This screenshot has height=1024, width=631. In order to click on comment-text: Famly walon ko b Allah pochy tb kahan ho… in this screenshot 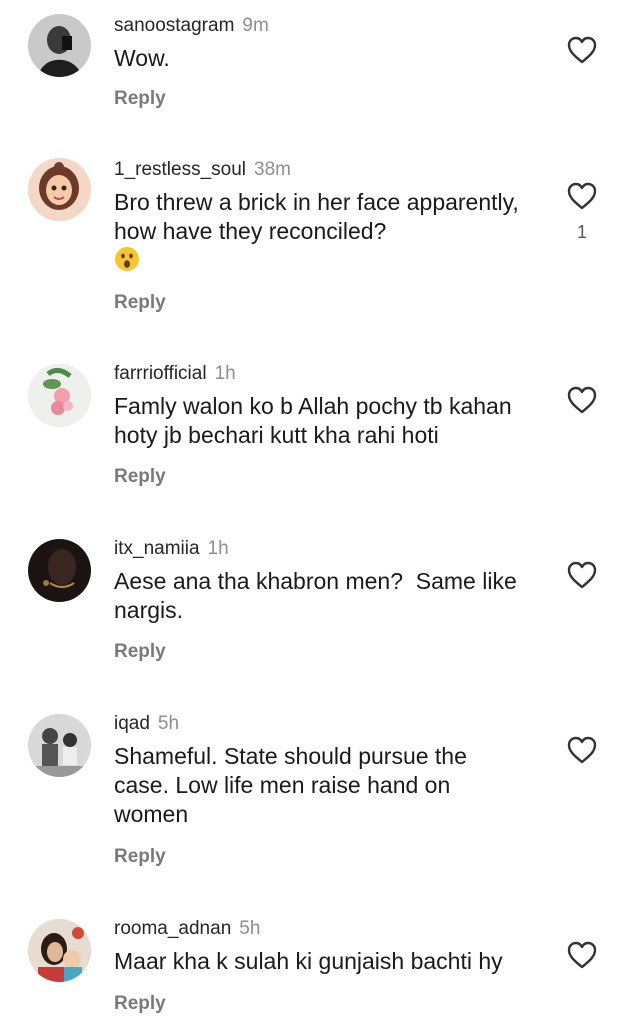, I will do `click(313, 420)`.